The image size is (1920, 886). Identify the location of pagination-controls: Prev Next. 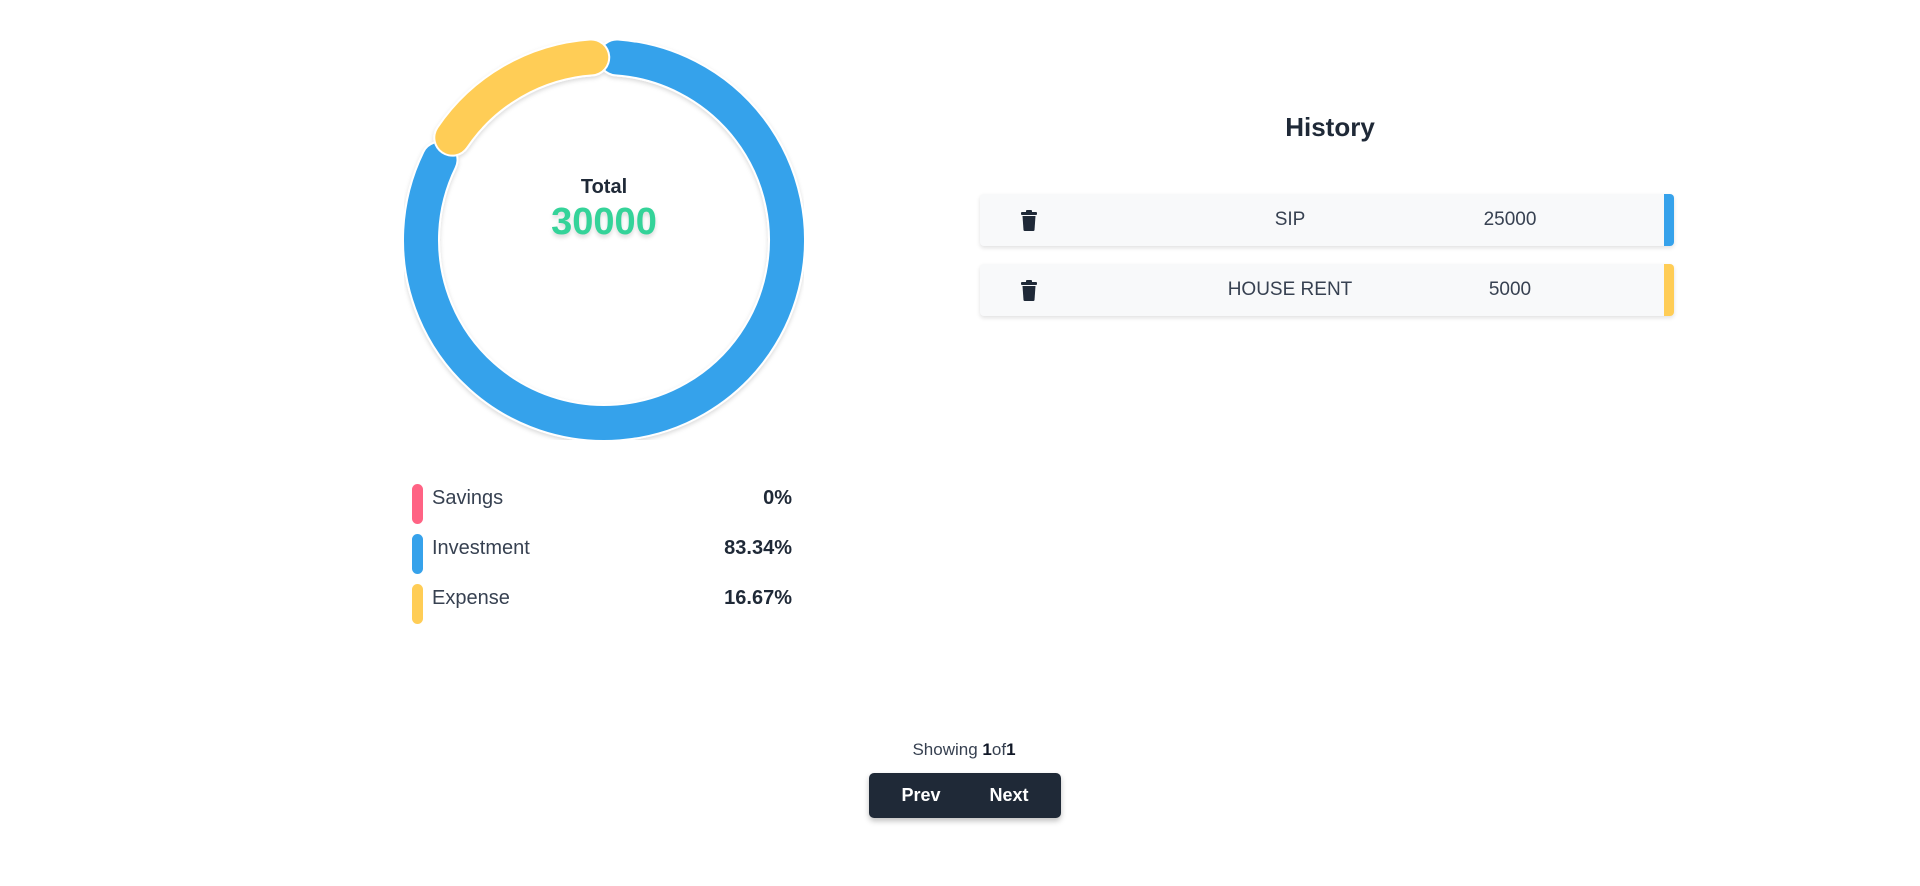
(965, 795).